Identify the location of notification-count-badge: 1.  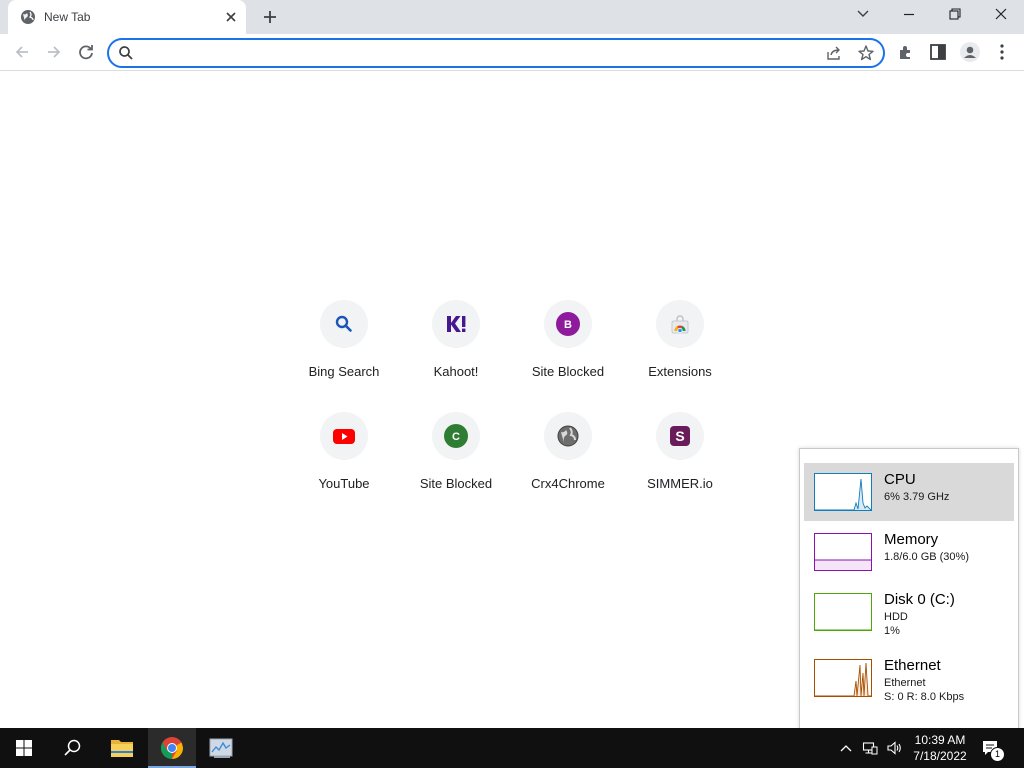
(997, 754).